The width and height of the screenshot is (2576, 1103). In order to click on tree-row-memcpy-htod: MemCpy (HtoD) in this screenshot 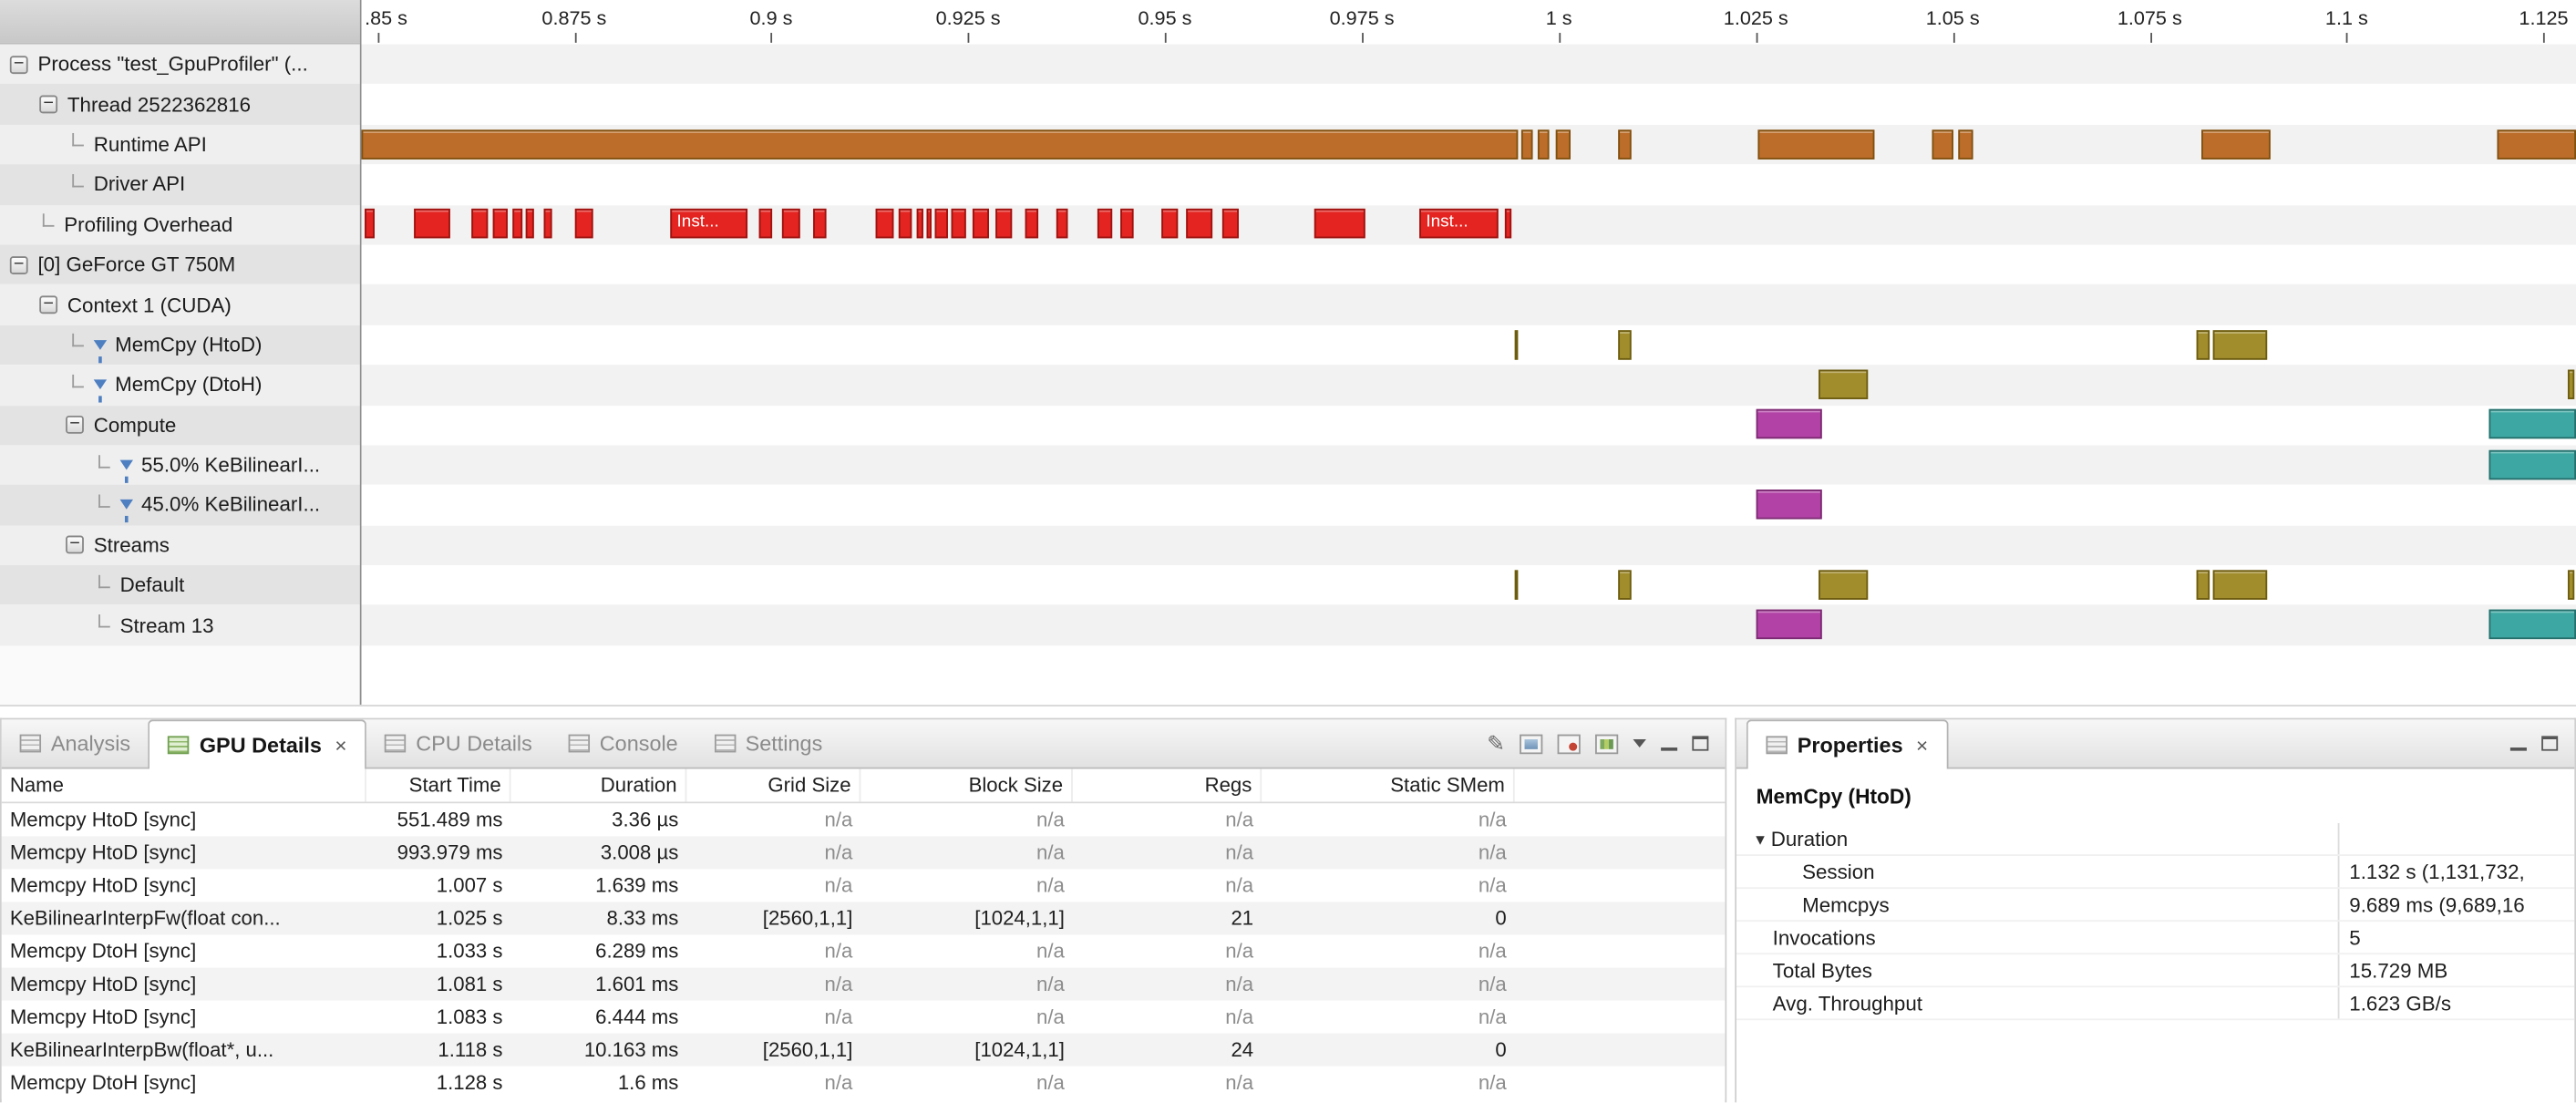, I will do `click(180, 345)`.